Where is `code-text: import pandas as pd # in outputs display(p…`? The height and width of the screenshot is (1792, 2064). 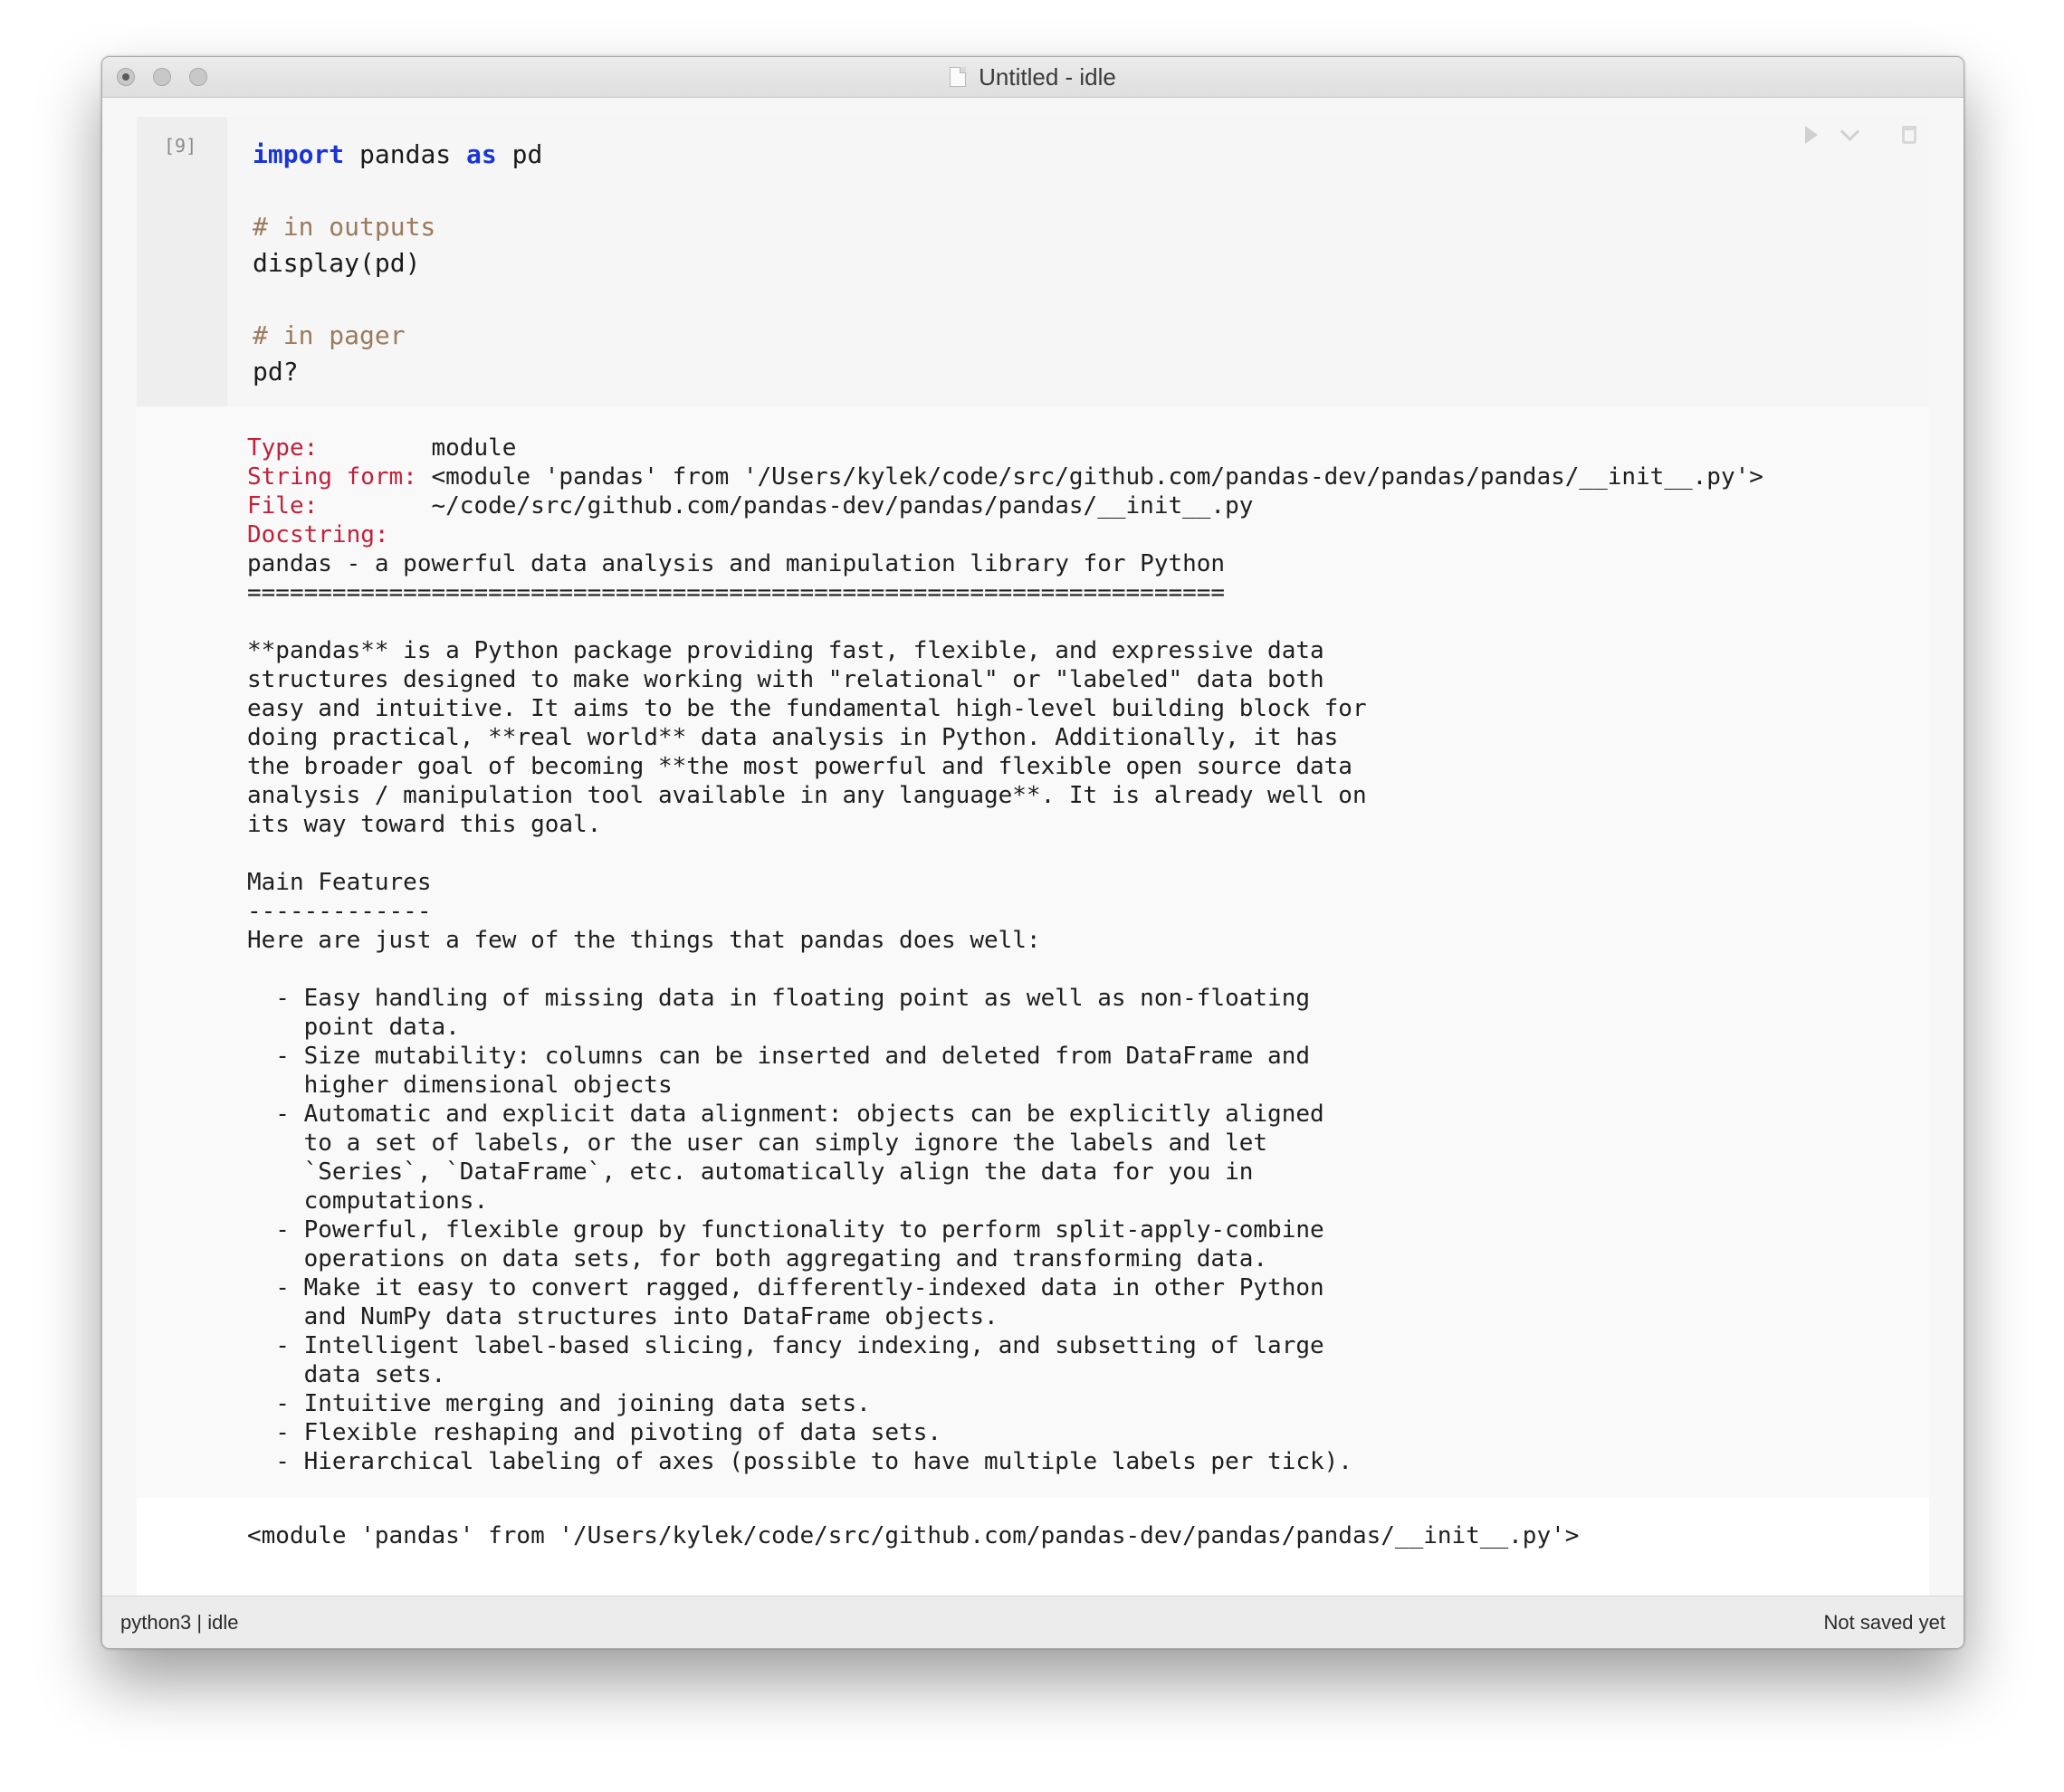
code-text: import pandas as pd # in outputs display(p… is located at coordinates (397, 263).